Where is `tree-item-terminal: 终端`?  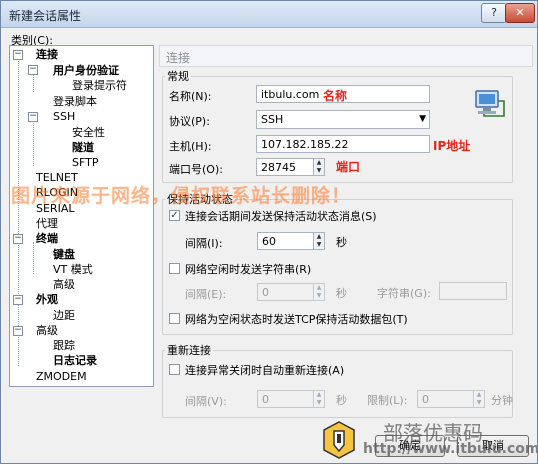 tree-item-terminal: 终端 is located at coordinates (47, 238).